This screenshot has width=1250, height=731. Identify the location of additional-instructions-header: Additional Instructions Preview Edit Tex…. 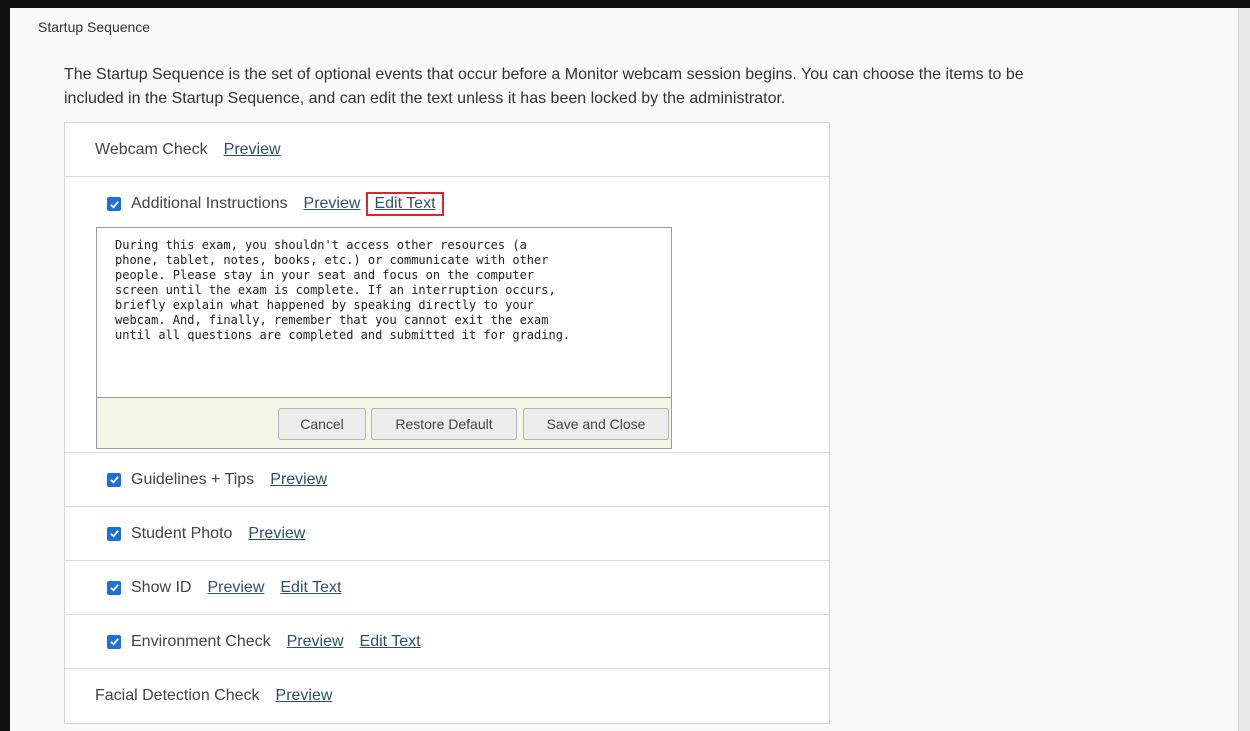
(275, 204).